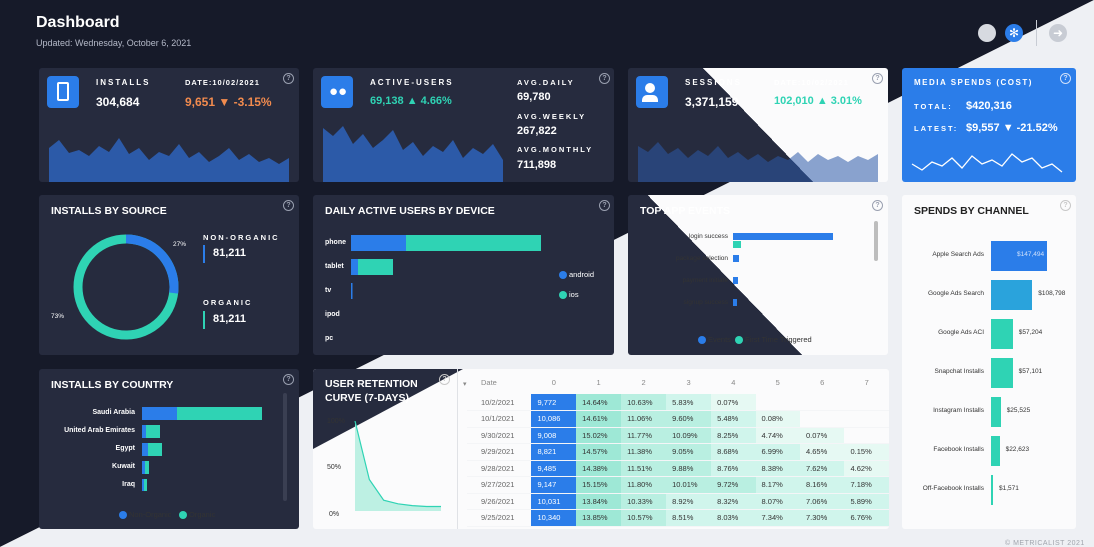 Image resolution: width=1094 pixels, height=547 pixels. Describe the element at coordinates (465, 384) in the screenshot. I see `sort-caret-icon: ▾` at that location.